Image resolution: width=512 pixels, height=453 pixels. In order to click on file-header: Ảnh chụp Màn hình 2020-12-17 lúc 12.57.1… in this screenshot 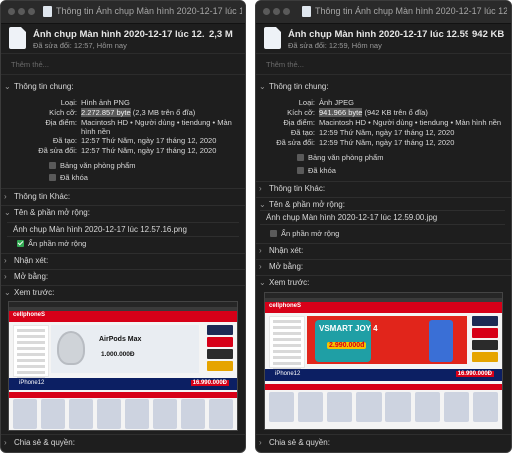, I will do `click(123, 38)`.